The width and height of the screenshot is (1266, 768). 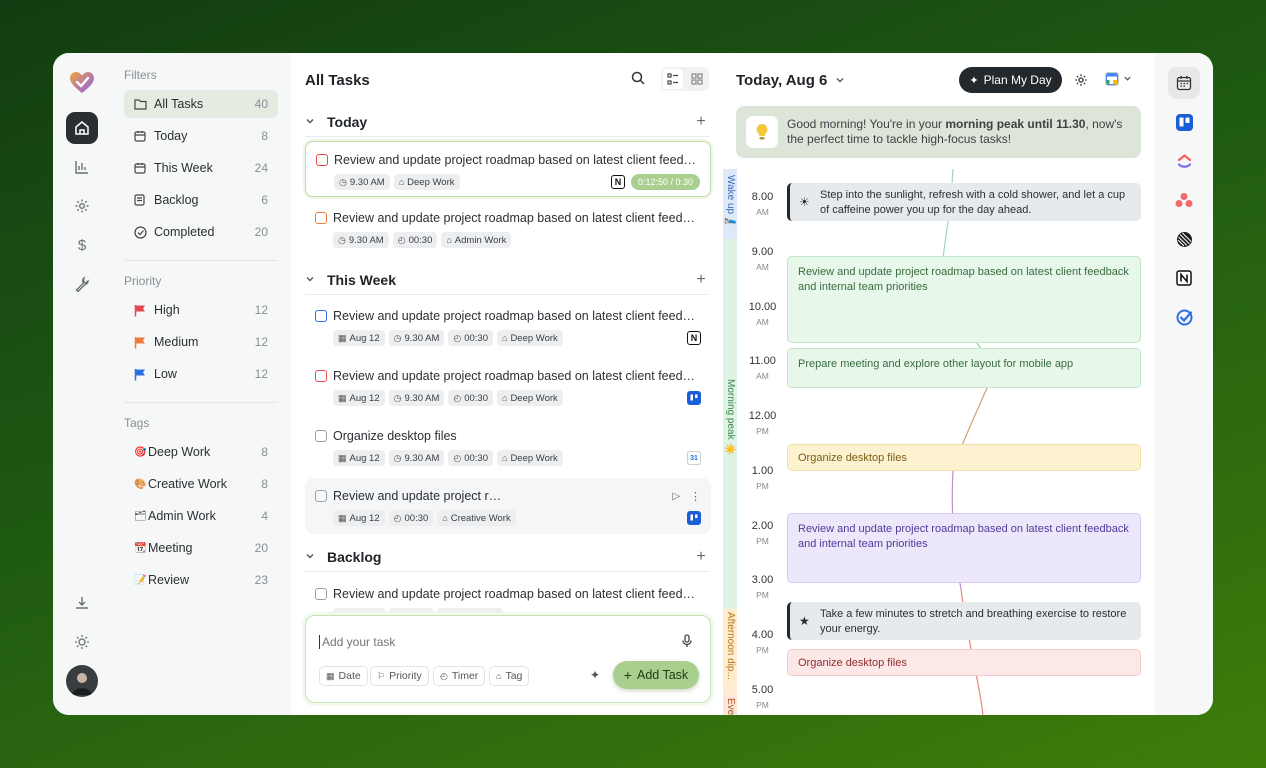 I want to click on settings-gear-icon, so click(x=82, y=206).